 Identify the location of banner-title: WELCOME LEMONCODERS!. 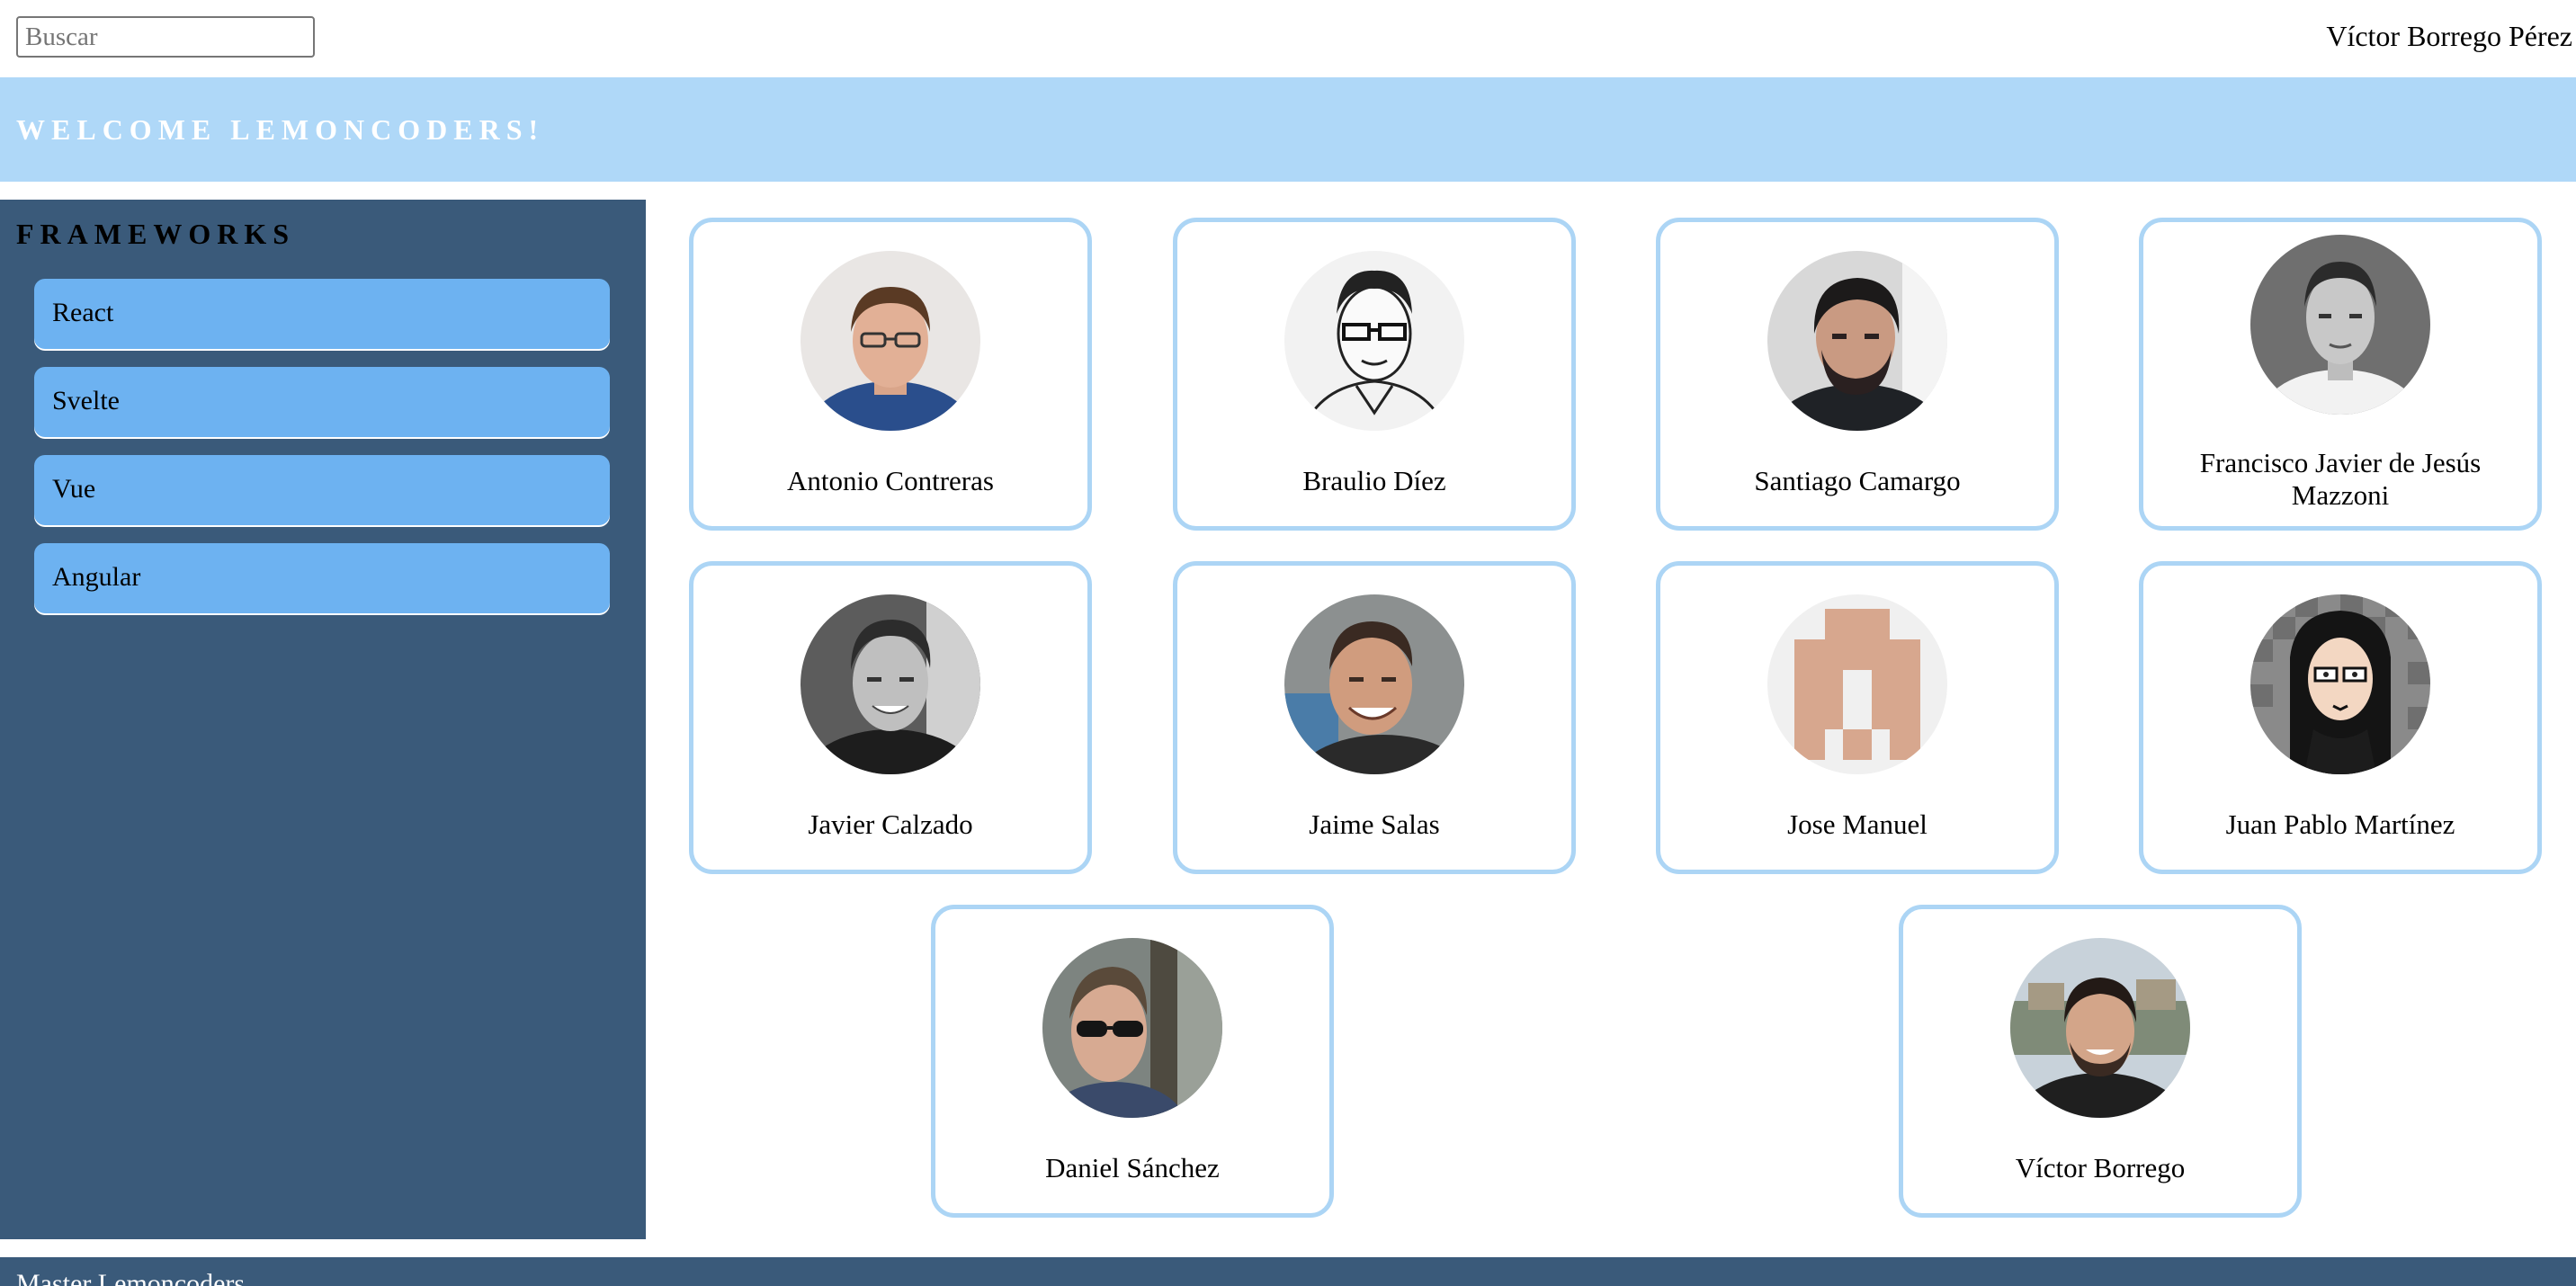
(280, 130).